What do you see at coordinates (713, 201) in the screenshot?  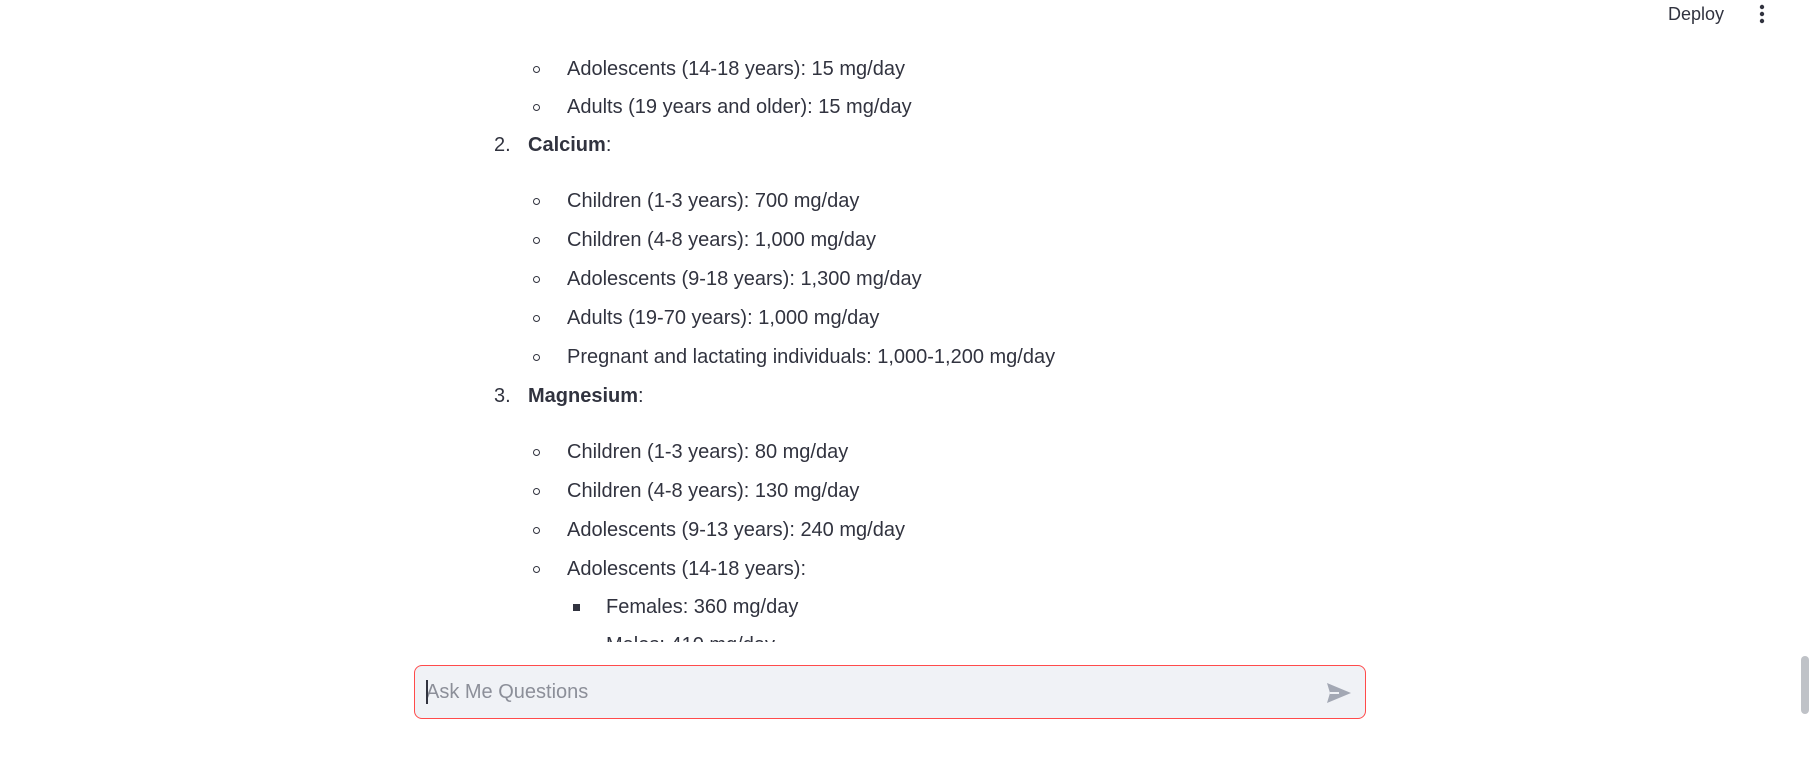 I see `list-item-text: Children (1-3 years): 700 mg/day` at bounding box center [713, 201].